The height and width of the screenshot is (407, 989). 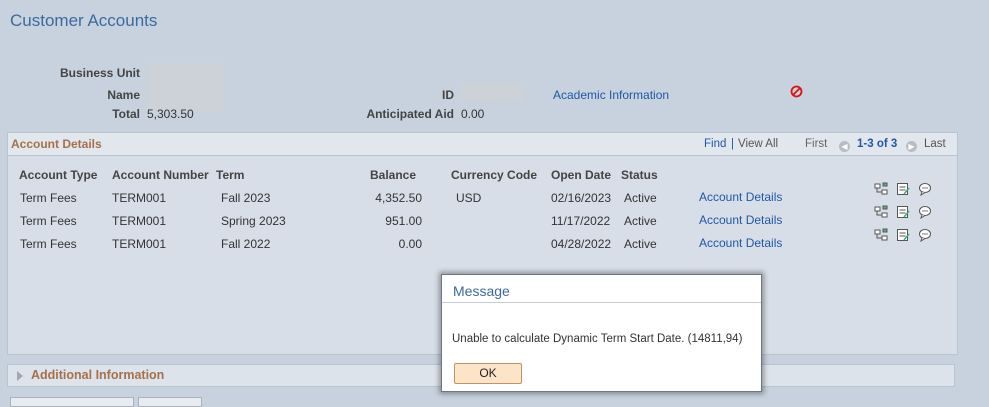 What do you see at coordinates (581, 244) in the screenshot?
I see `open-date-cell: 04/28/2022` at bounding box center [581, 244].